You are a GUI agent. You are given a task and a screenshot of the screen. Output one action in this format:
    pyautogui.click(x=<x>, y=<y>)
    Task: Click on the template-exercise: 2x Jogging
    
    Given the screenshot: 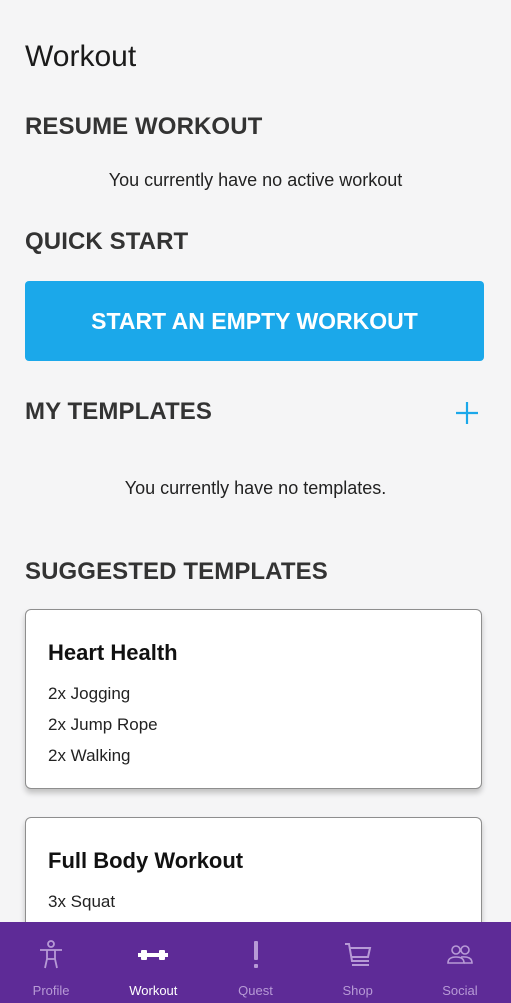 What is the action you would take?
    pyautogui.click(x=89, y=693)
    